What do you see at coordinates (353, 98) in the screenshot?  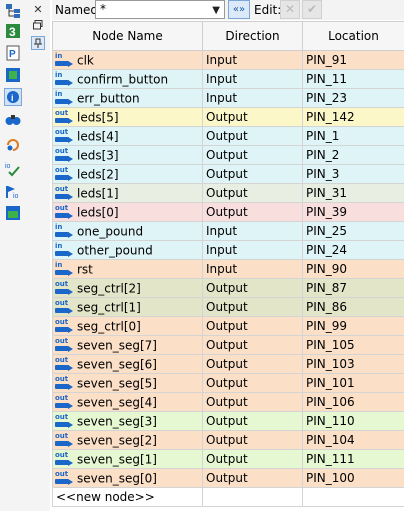 I see `location-cell: PIN_23` at bounding box center [353, 98].